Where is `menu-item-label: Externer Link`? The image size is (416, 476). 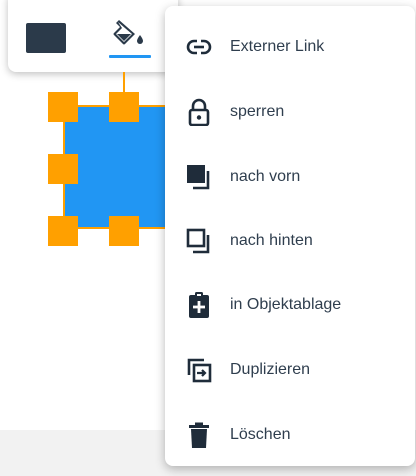
menu-item-label: Externer Link is located at coordinates (277, 46).